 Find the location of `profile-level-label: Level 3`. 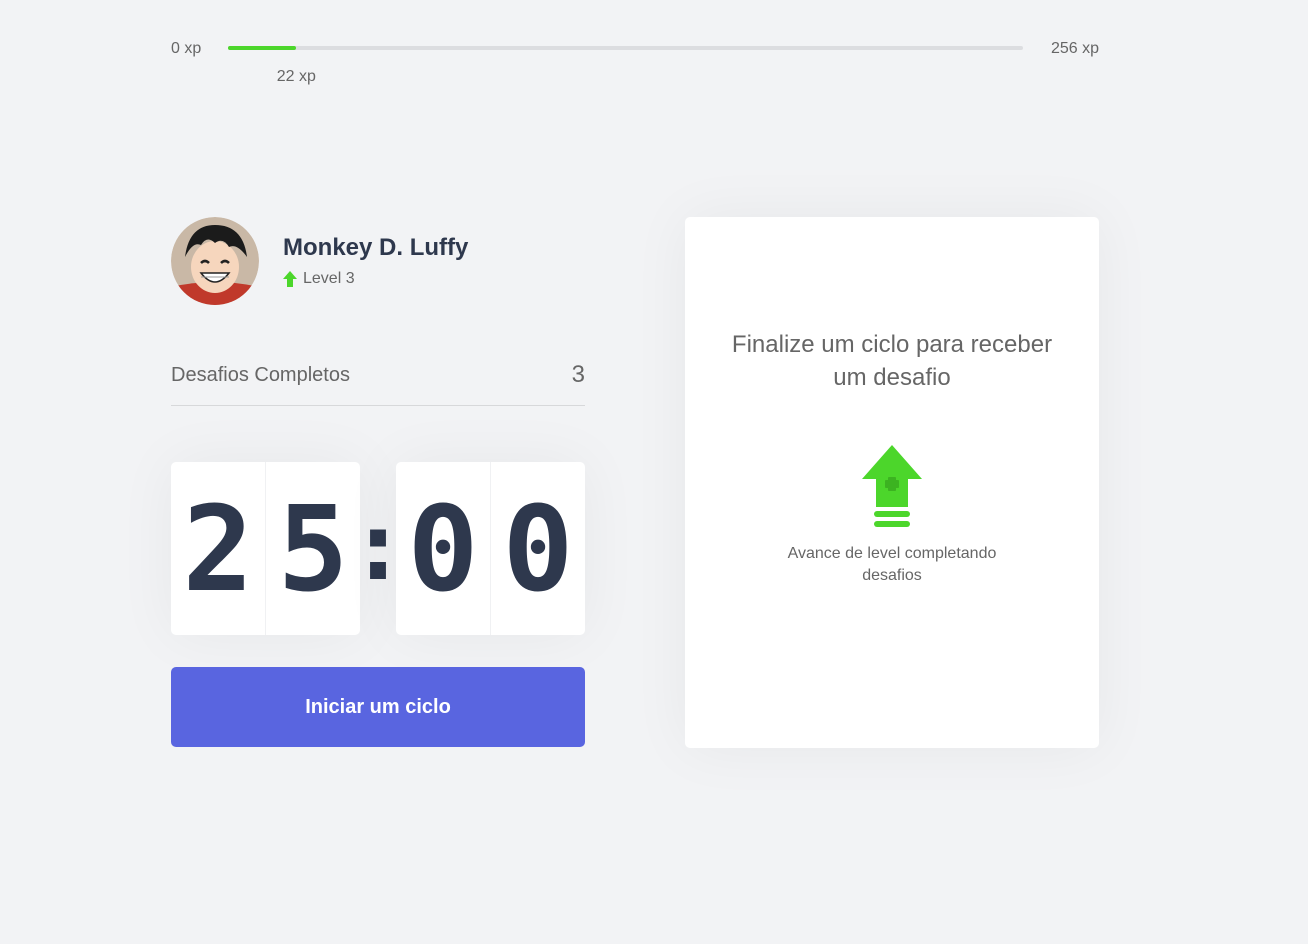

profile-level-label: Level 3 is located at coordinates (329, 278).